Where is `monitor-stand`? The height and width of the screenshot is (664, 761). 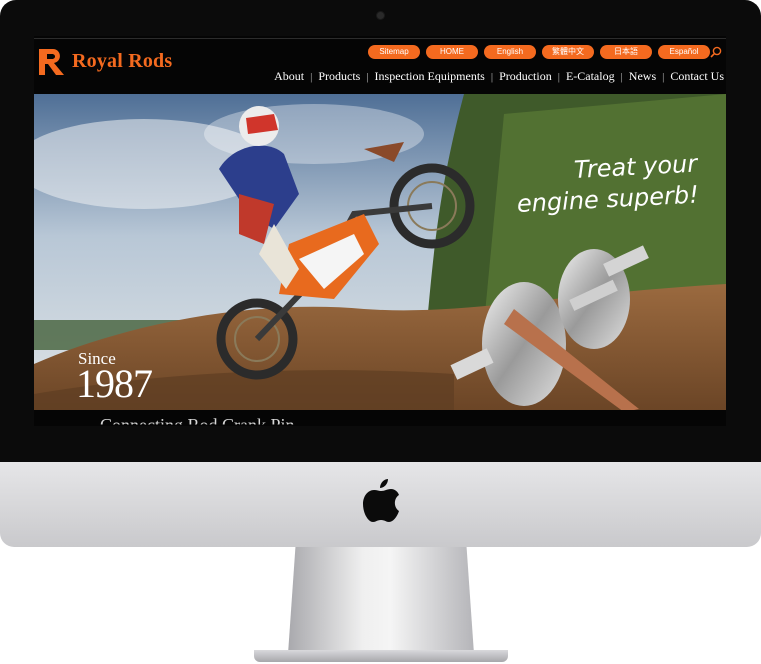 monitor-stand is located at coordinates (381, 600).